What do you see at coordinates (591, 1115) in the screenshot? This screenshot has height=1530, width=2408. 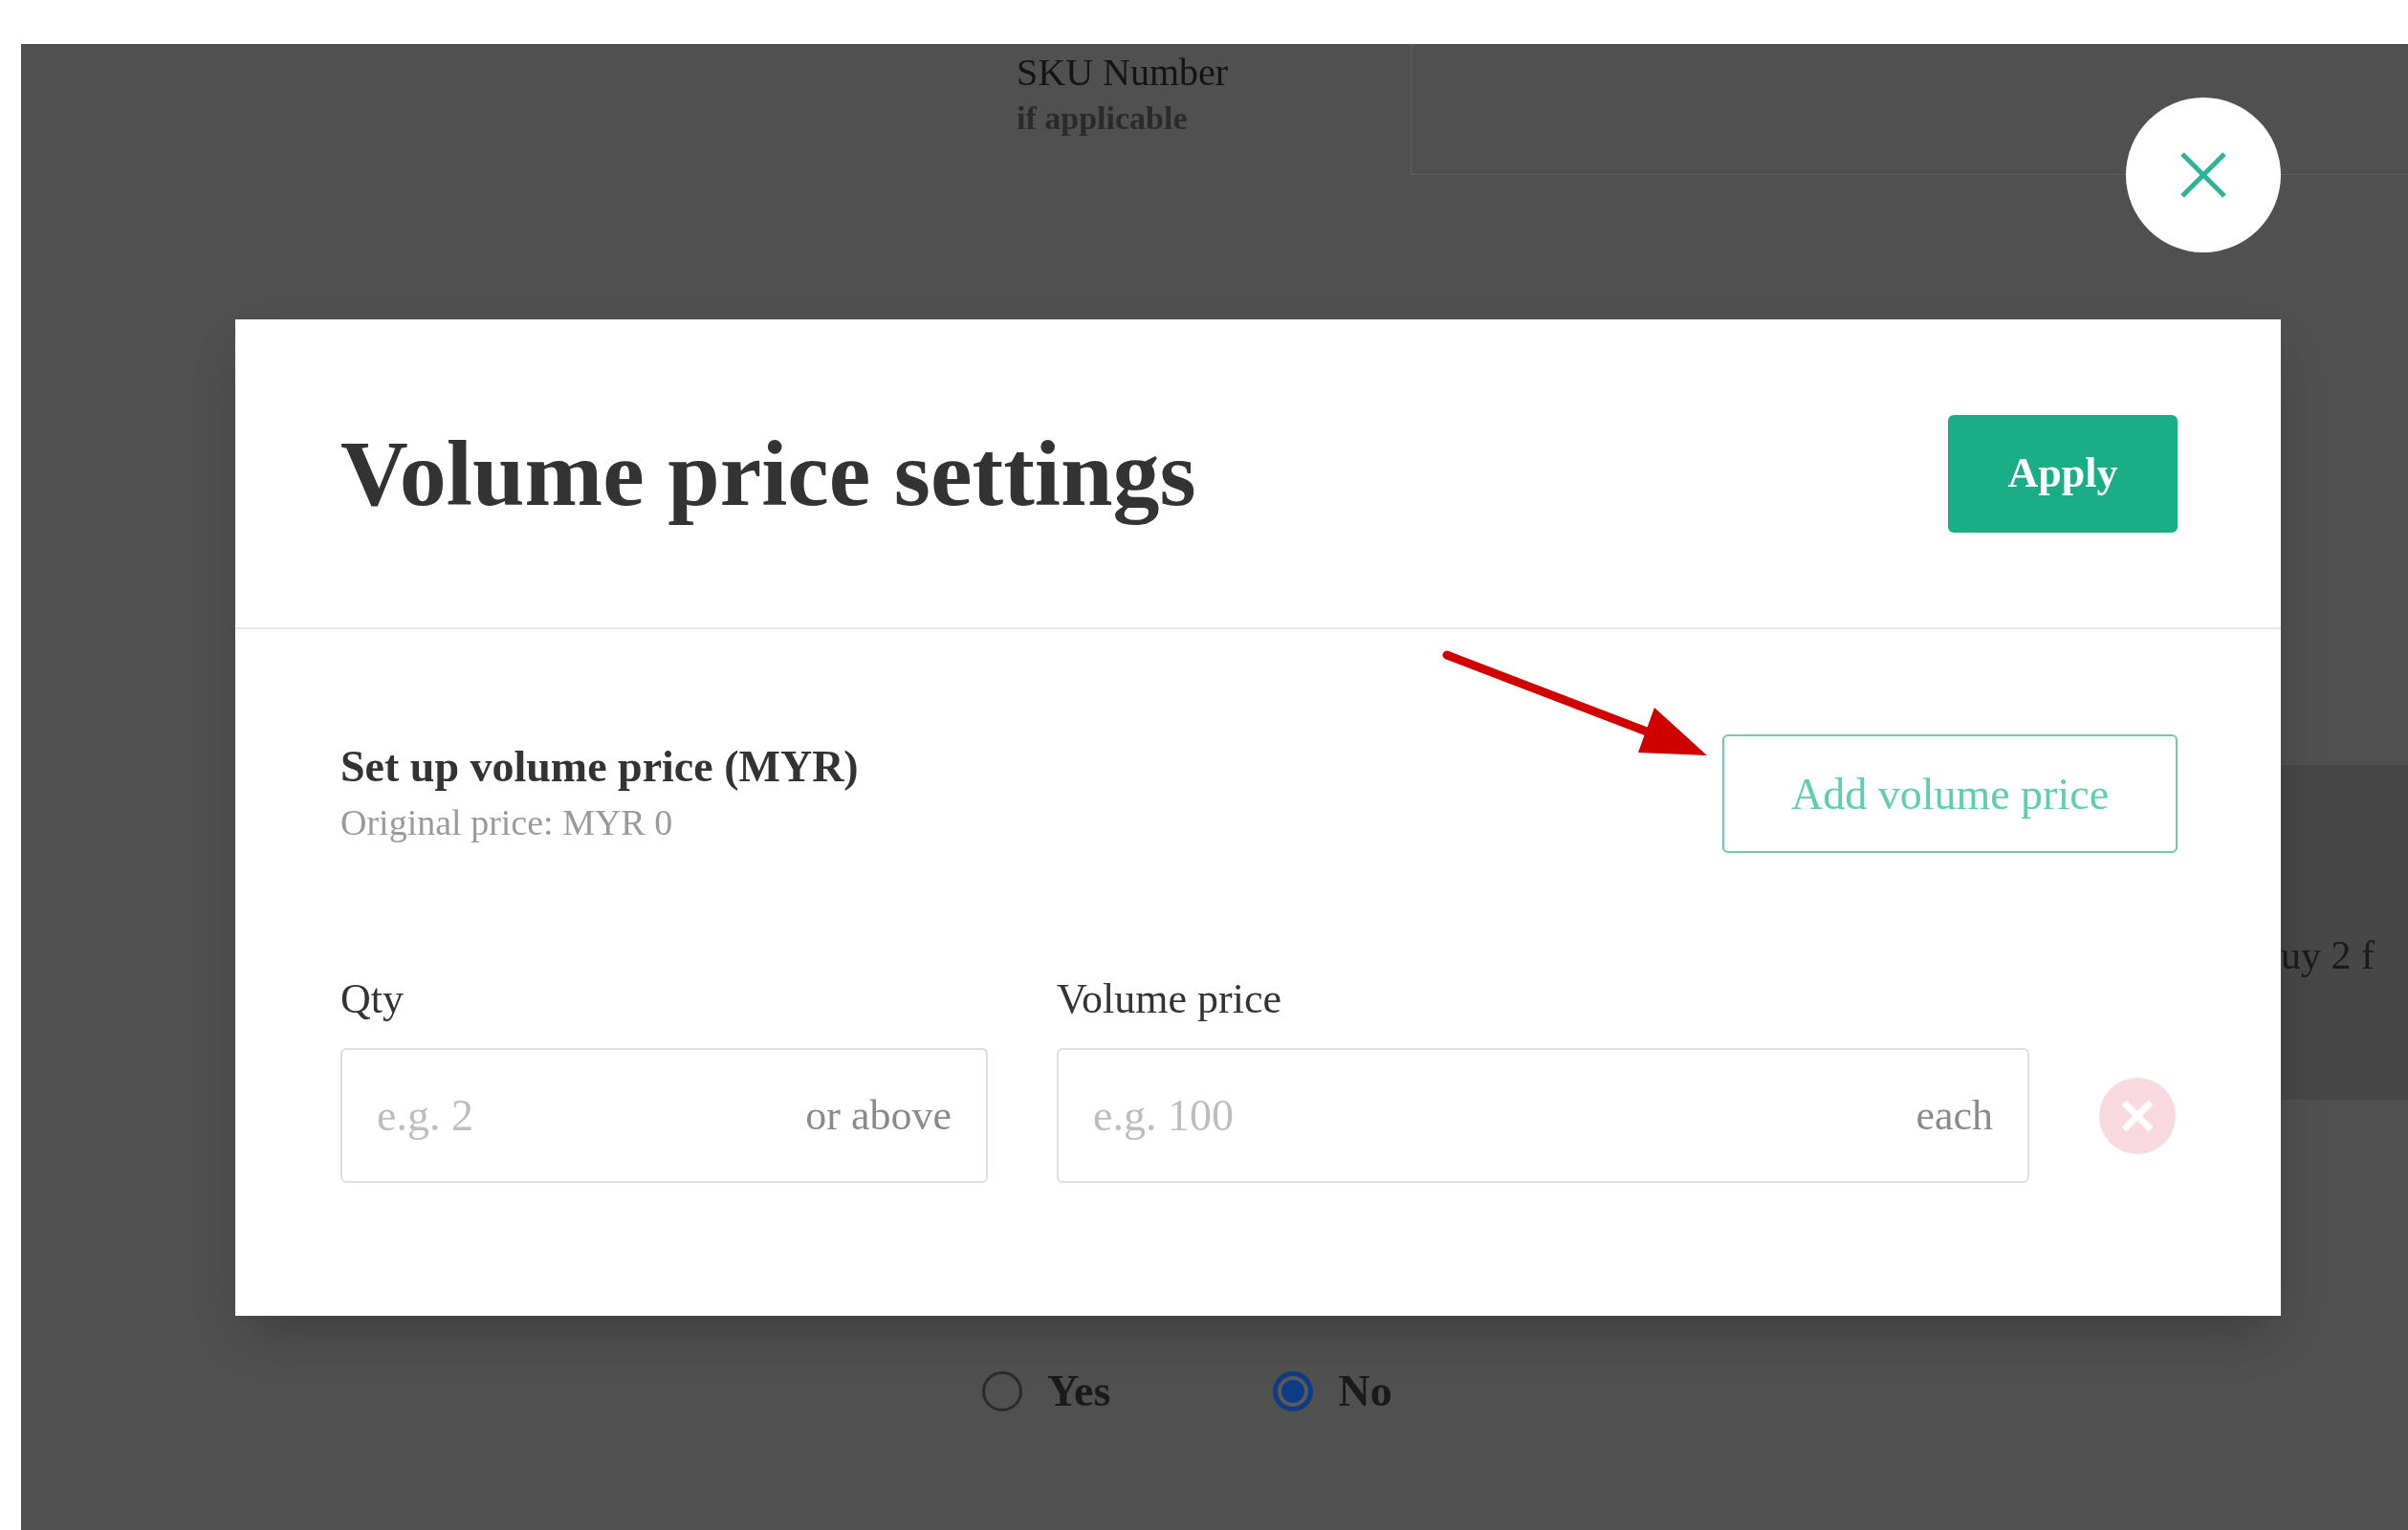 I see `text-input: e.g. 2` at bounding box center [591, 1115].